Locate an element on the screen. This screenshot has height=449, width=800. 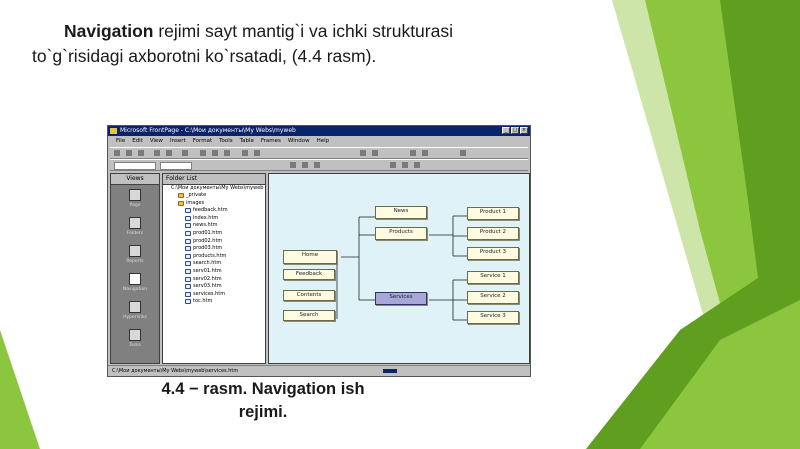
view-hyperlinks: Hyperlinks is located at coordinates (135, 311).